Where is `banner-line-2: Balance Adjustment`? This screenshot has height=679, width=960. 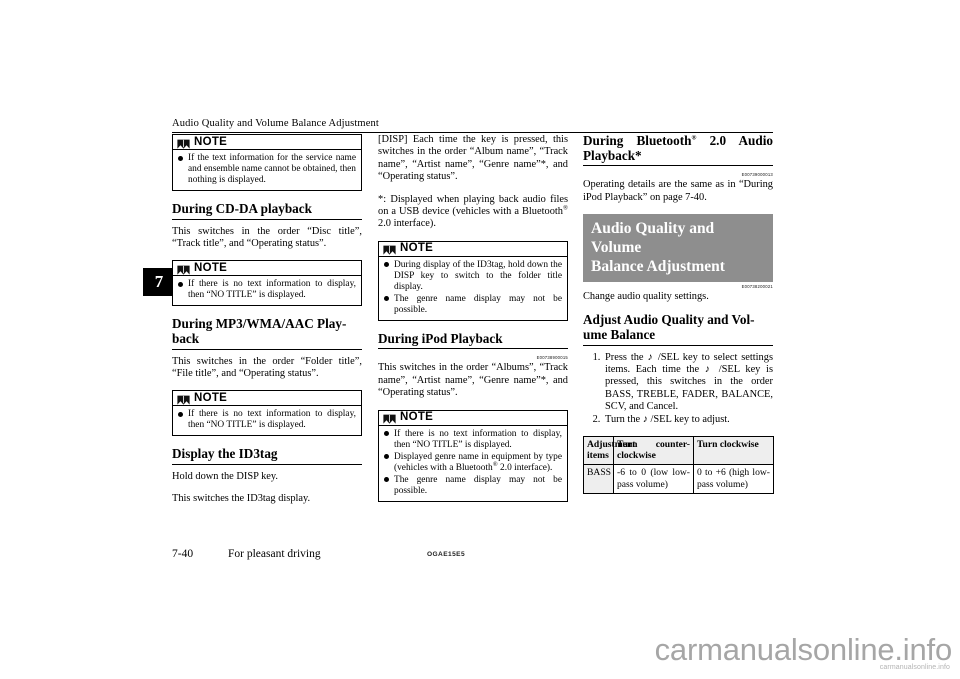 banner-line-2: Balance Adjustment is located at coordinates (658, 266).